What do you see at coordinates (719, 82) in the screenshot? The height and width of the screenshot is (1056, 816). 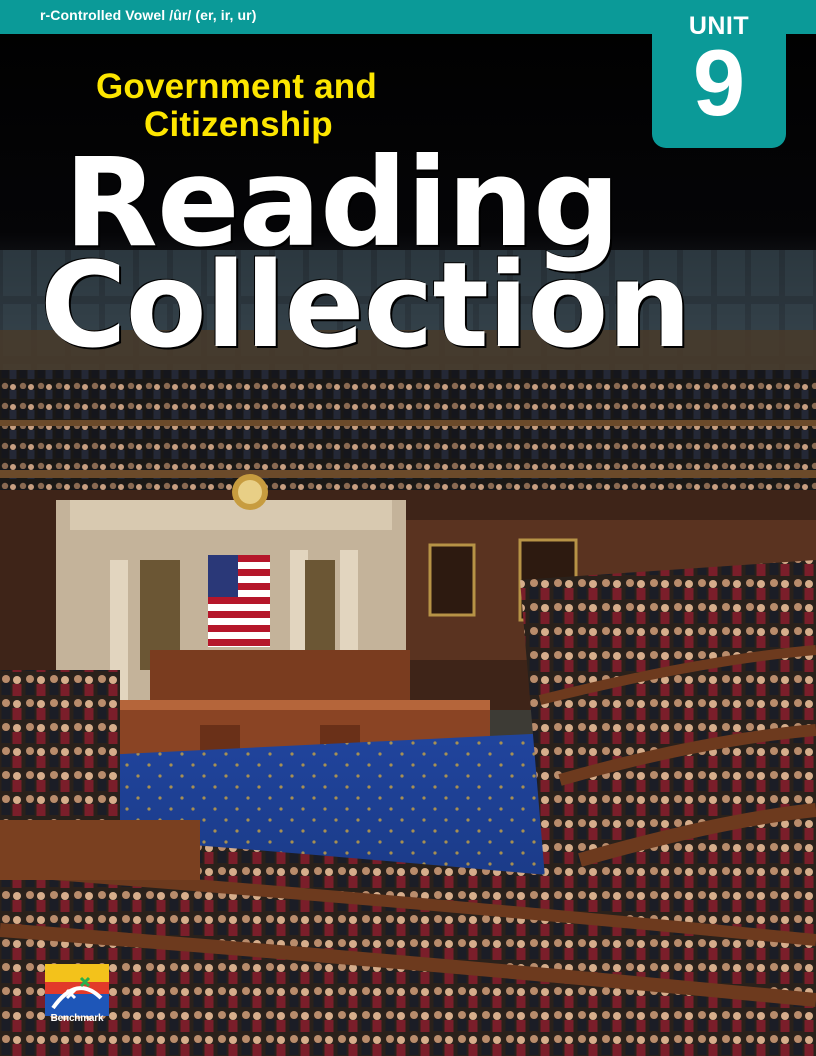 I see `unit-number: 9` at bounding box center [719, 82].